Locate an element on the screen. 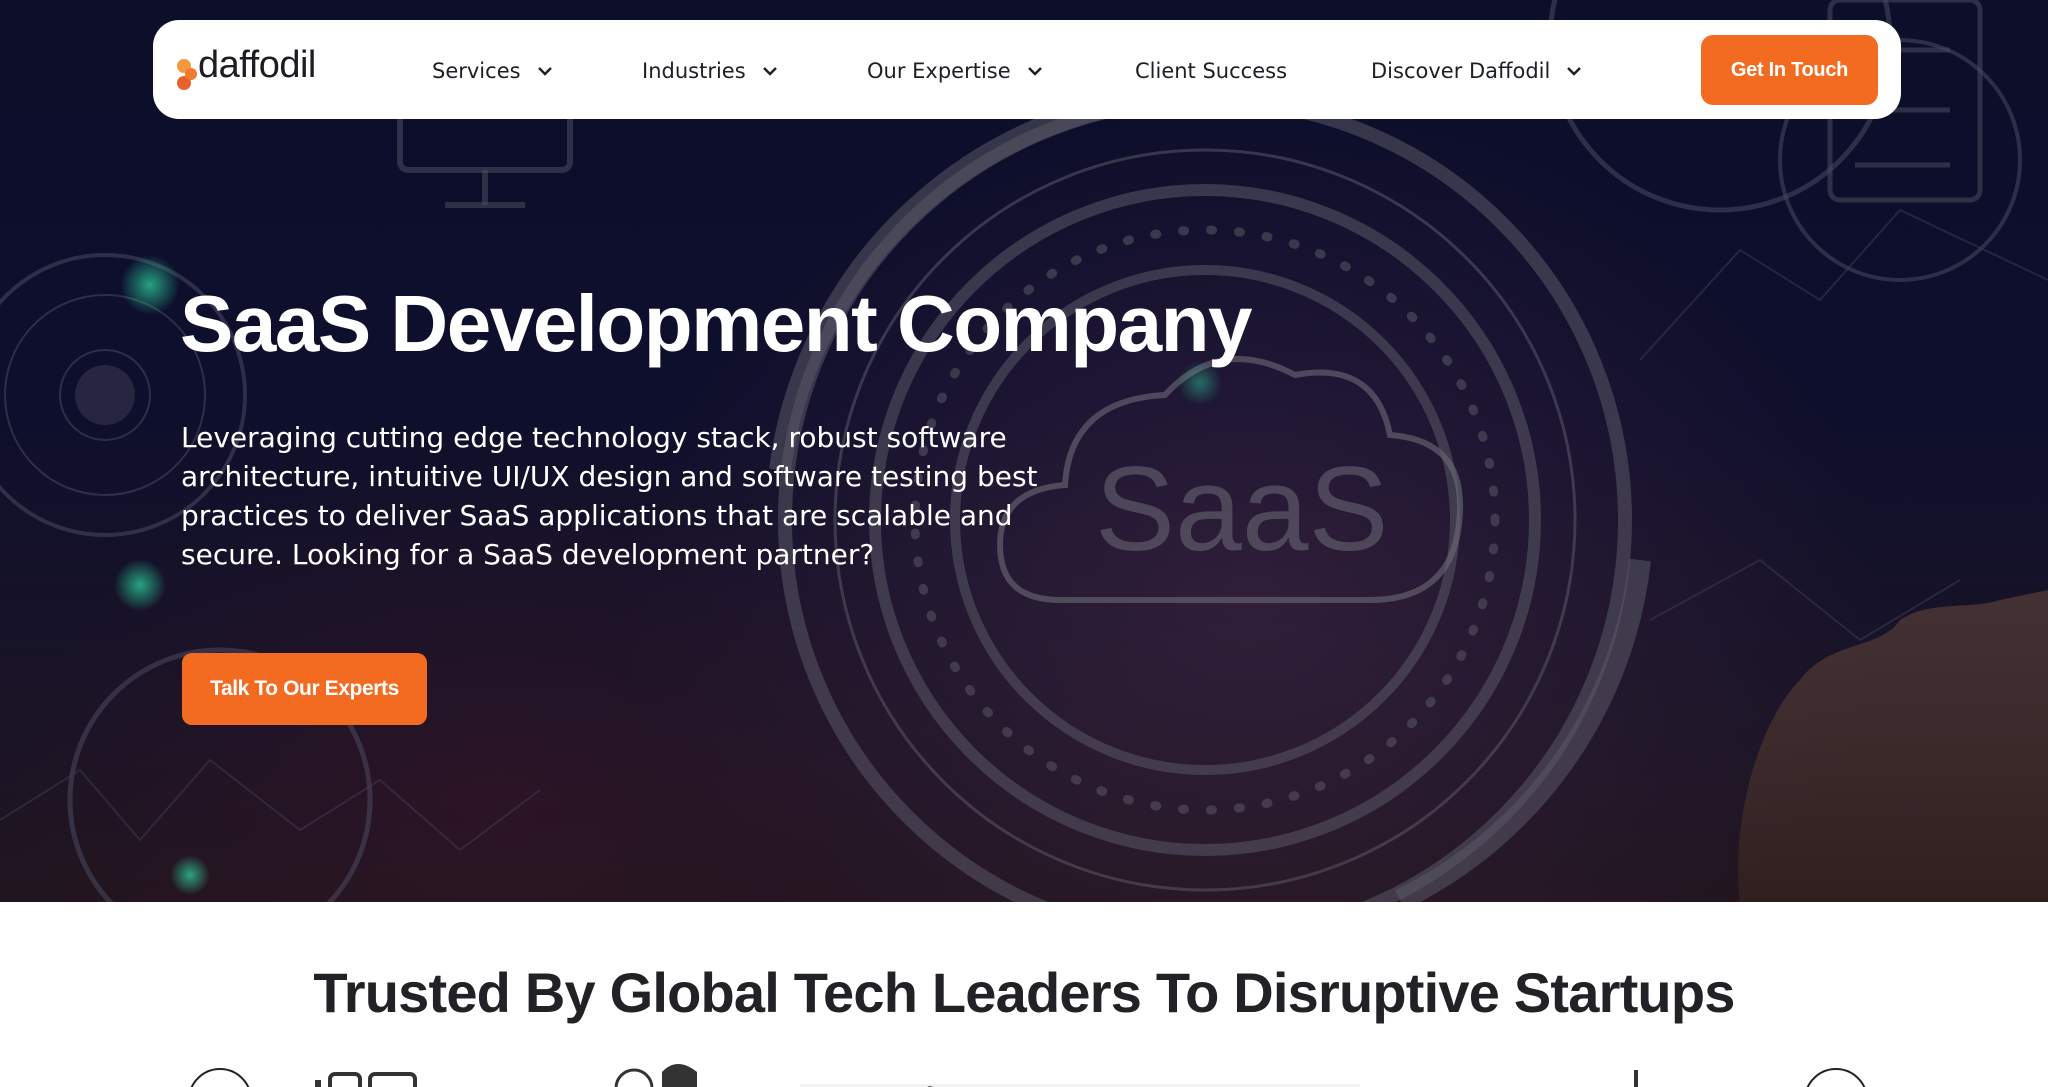  nav-item-services: Services is located at coordinates (492, 71).